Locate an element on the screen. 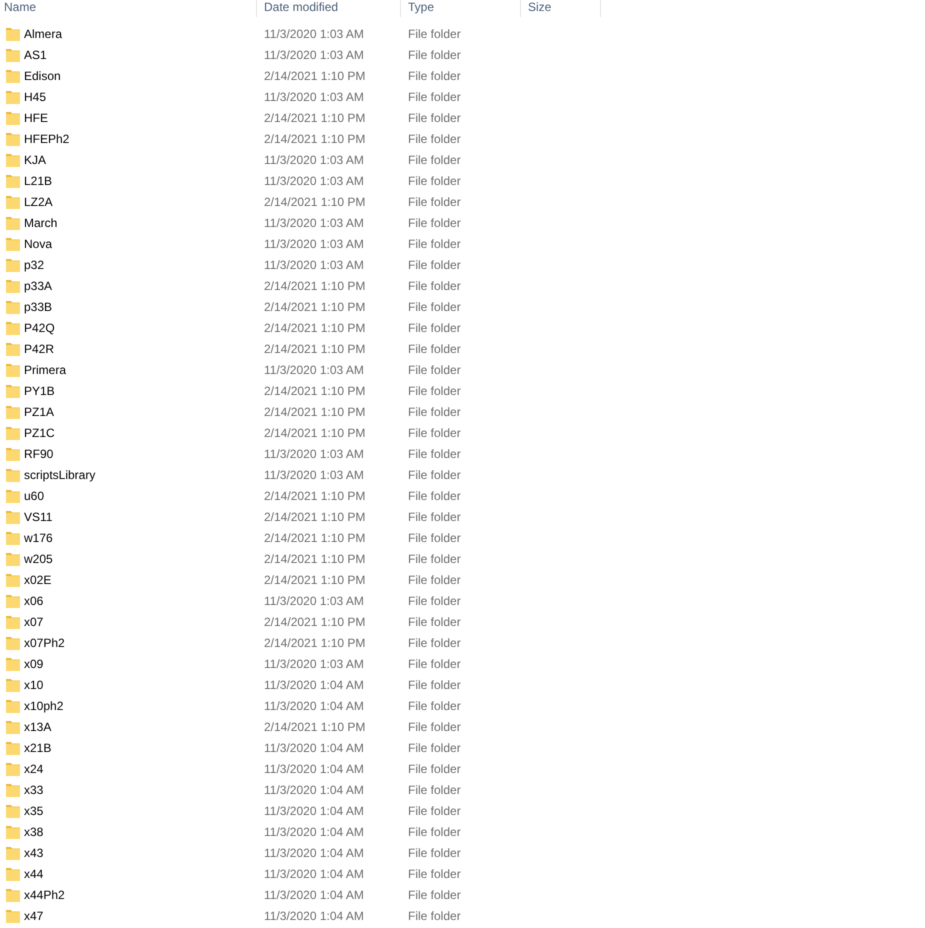 Image resolution: width=925 pixels, height=928 pixels. file-name: P42Q is located at coordinates (39, 327).